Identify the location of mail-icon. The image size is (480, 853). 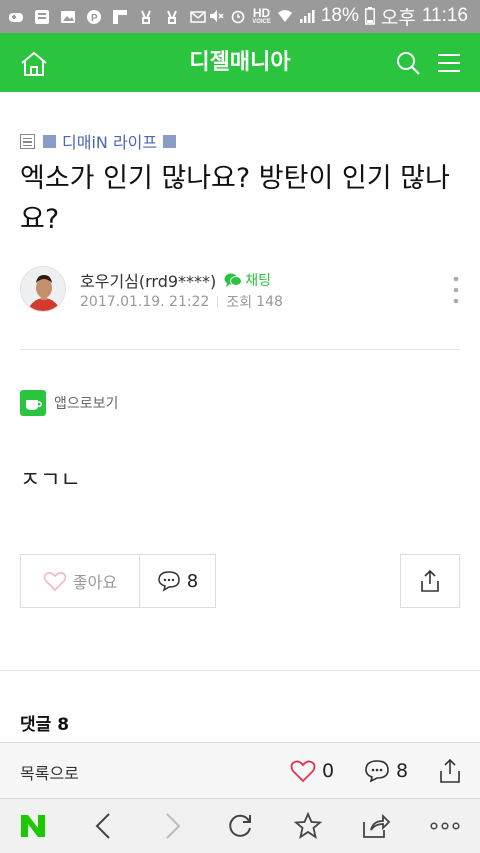
(198, 17).